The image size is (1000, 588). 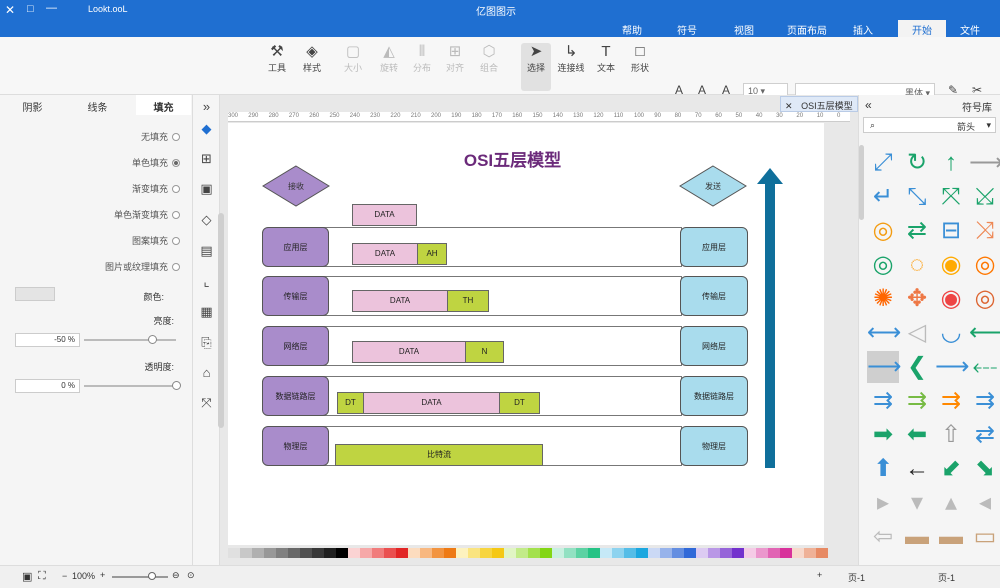 What do you see at coordinates (883, 401) in the screenshot?
I see `multi-arrow-icon: ⇉` at bounding box center [883, 401].